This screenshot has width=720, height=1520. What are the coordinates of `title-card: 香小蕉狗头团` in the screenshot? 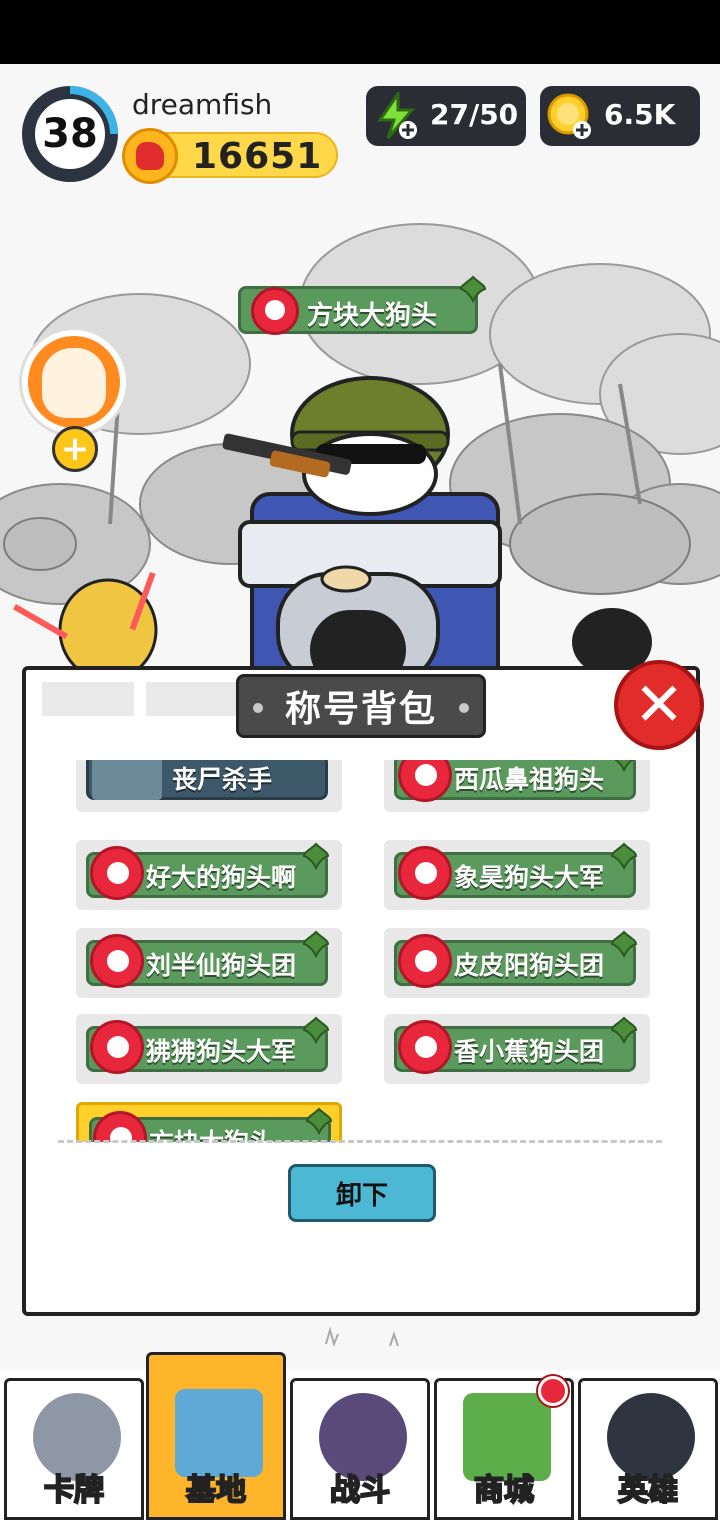 It's located at (517, 1049).